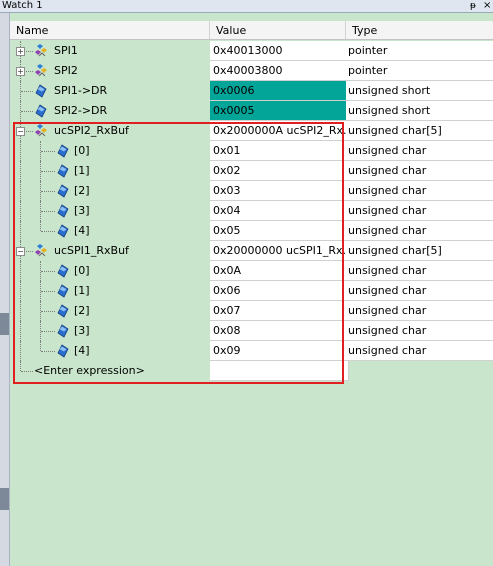  I want to click on watch-row: + SPI1 0x40013000 pointer, so click(251, 51).